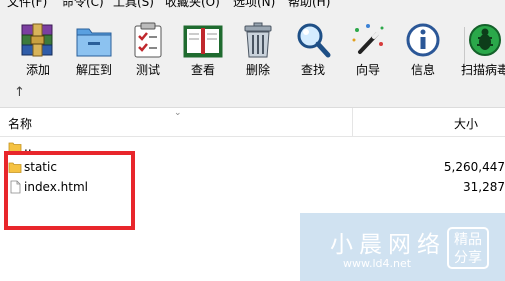  Describe the element at coordinates (69, 190) in the screenshot. I see `red-highlight-box` at that location.